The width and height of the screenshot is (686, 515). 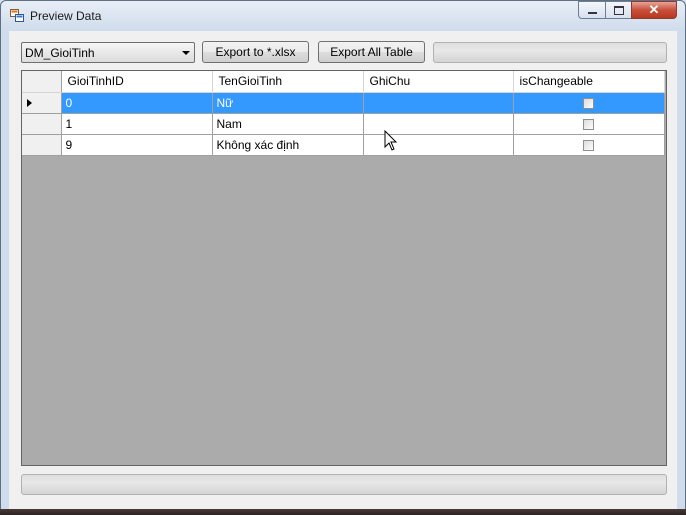 What do you see at coordinates (288, 124) in the screenshot?
I see `cell-tengioitinh: Nam` at bounding box center [288, 124].